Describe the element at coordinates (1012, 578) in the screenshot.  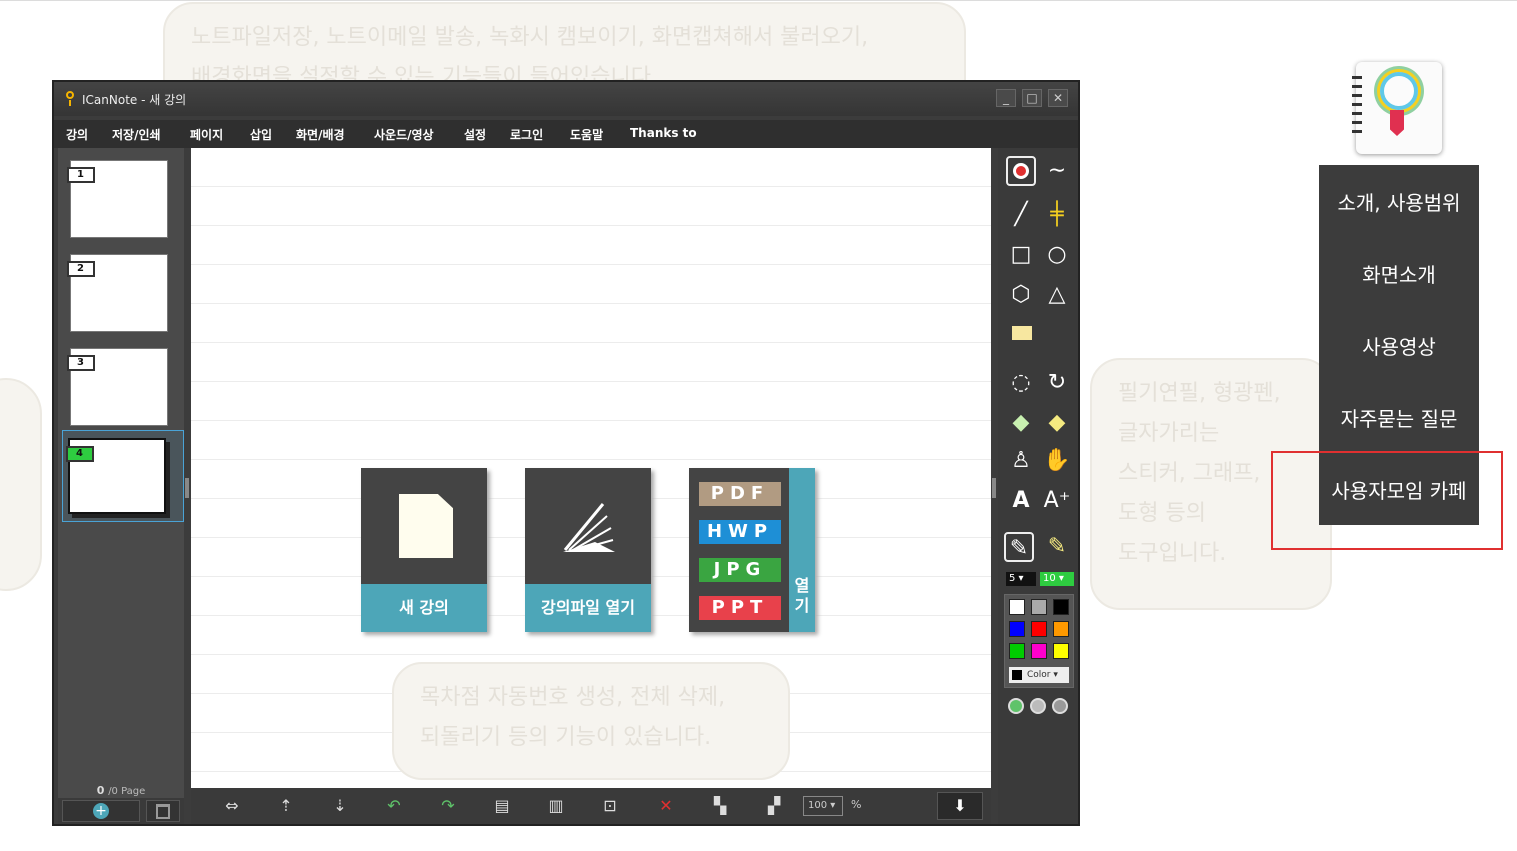
I see `pen-size-value: 5` at that location.